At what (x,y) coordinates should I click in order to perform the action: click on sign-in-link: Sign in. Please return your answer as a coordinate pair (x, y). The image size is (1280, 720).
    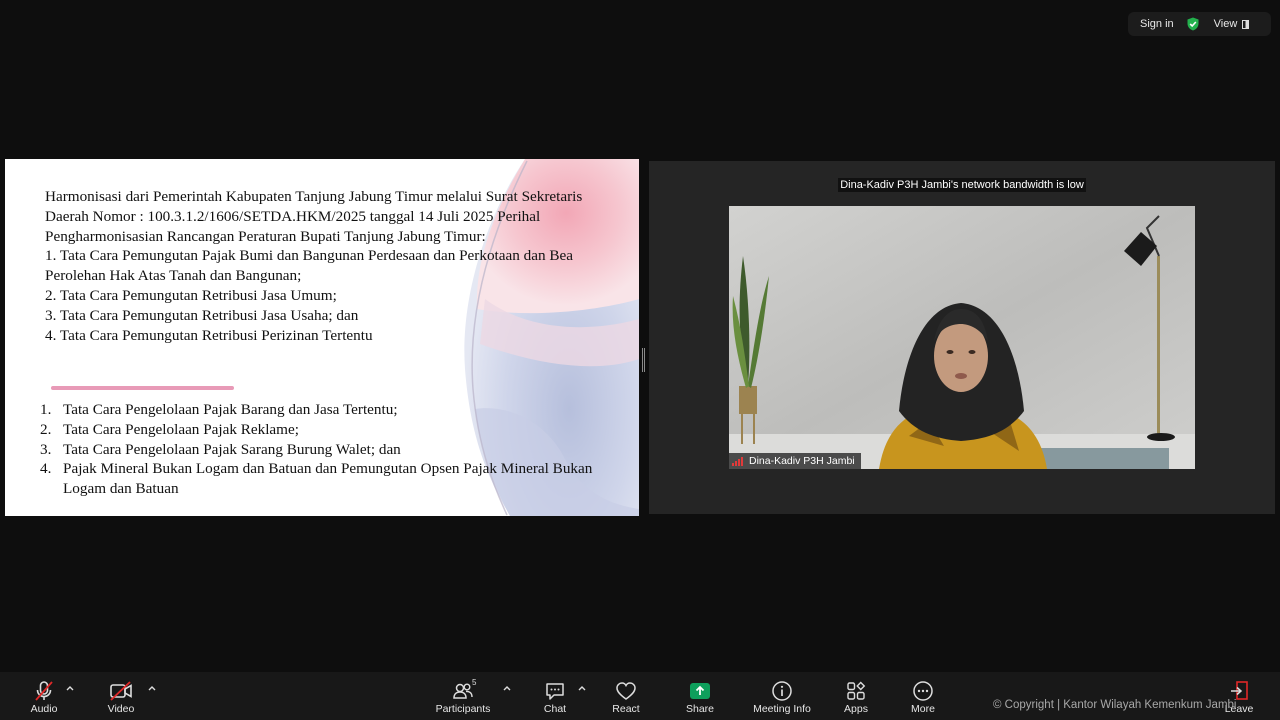
    Looking at the image, I should click on (1157, 24).